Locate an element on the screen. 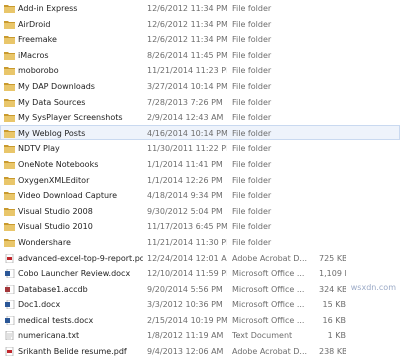  file-name: iMacros is located at coordinates (33, 55).